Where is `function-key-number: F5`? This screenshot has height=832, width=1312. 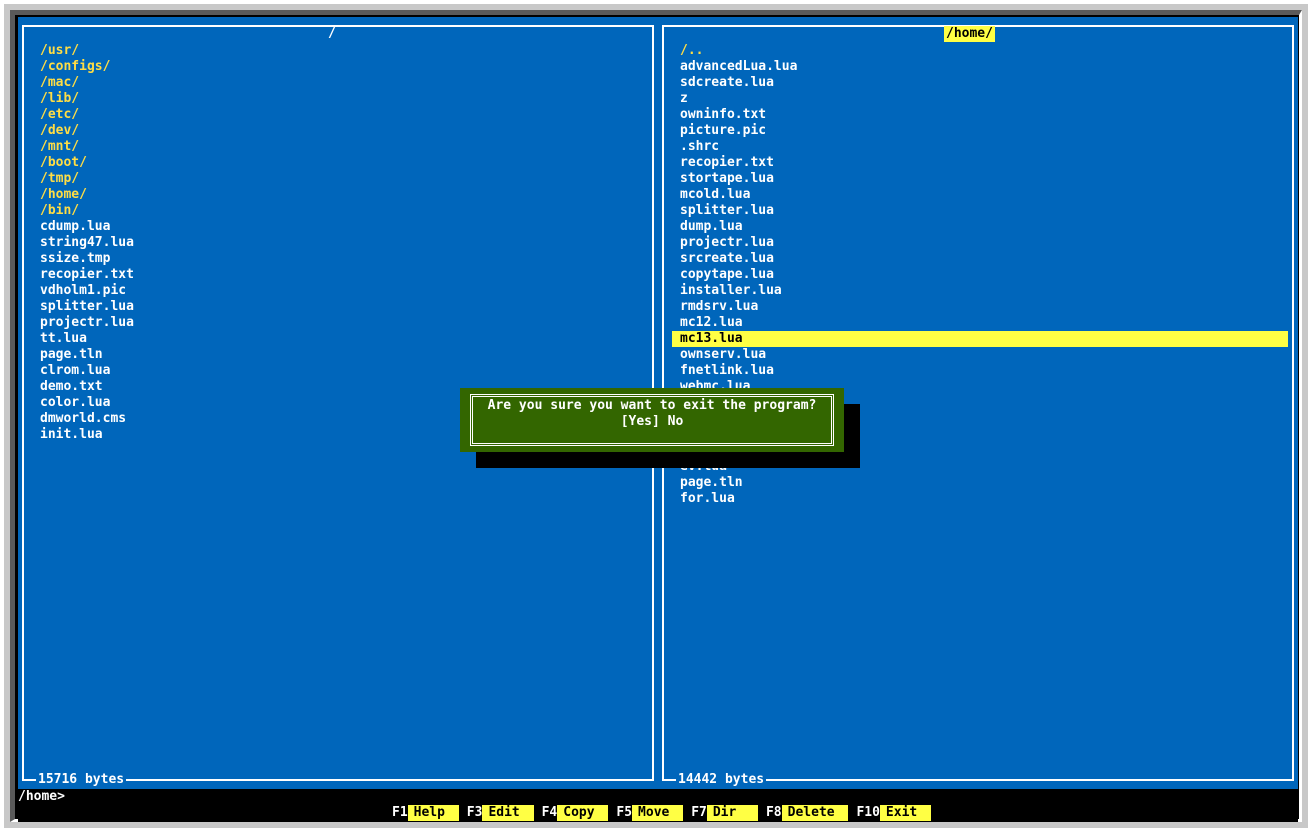 function-key-number: F5 is located at coordinates (624, 812).